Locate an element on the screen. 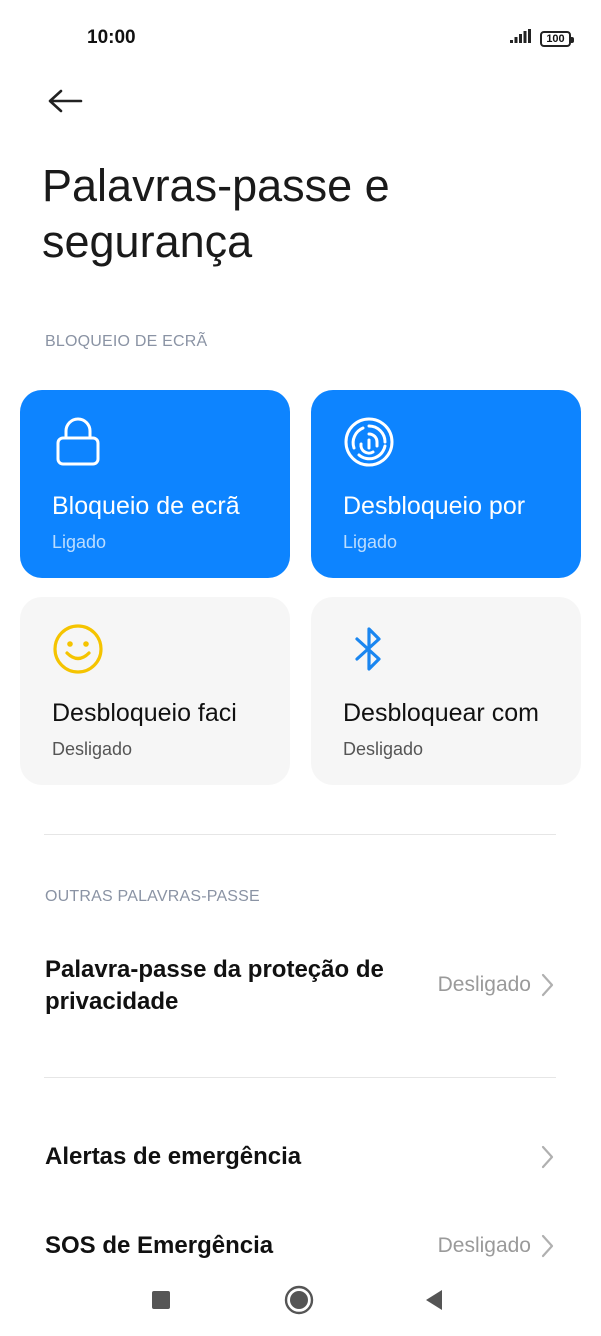 Image resolution: width=601 pixels, height=1336 pixels. row-title: Palavra-passe da proteção de privacidade is located at coordinates (214, 985).